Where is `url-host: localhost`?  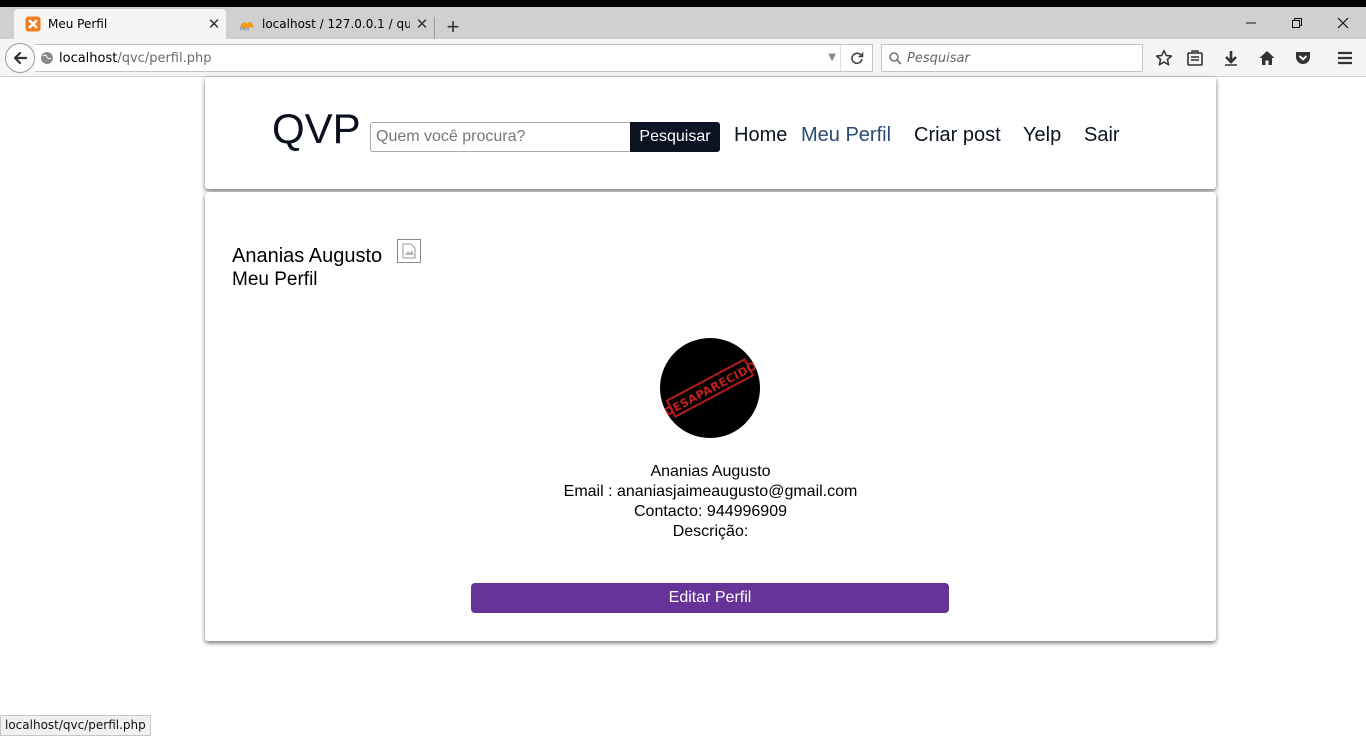
url-host: localhost is located at coordinates (88, 58).